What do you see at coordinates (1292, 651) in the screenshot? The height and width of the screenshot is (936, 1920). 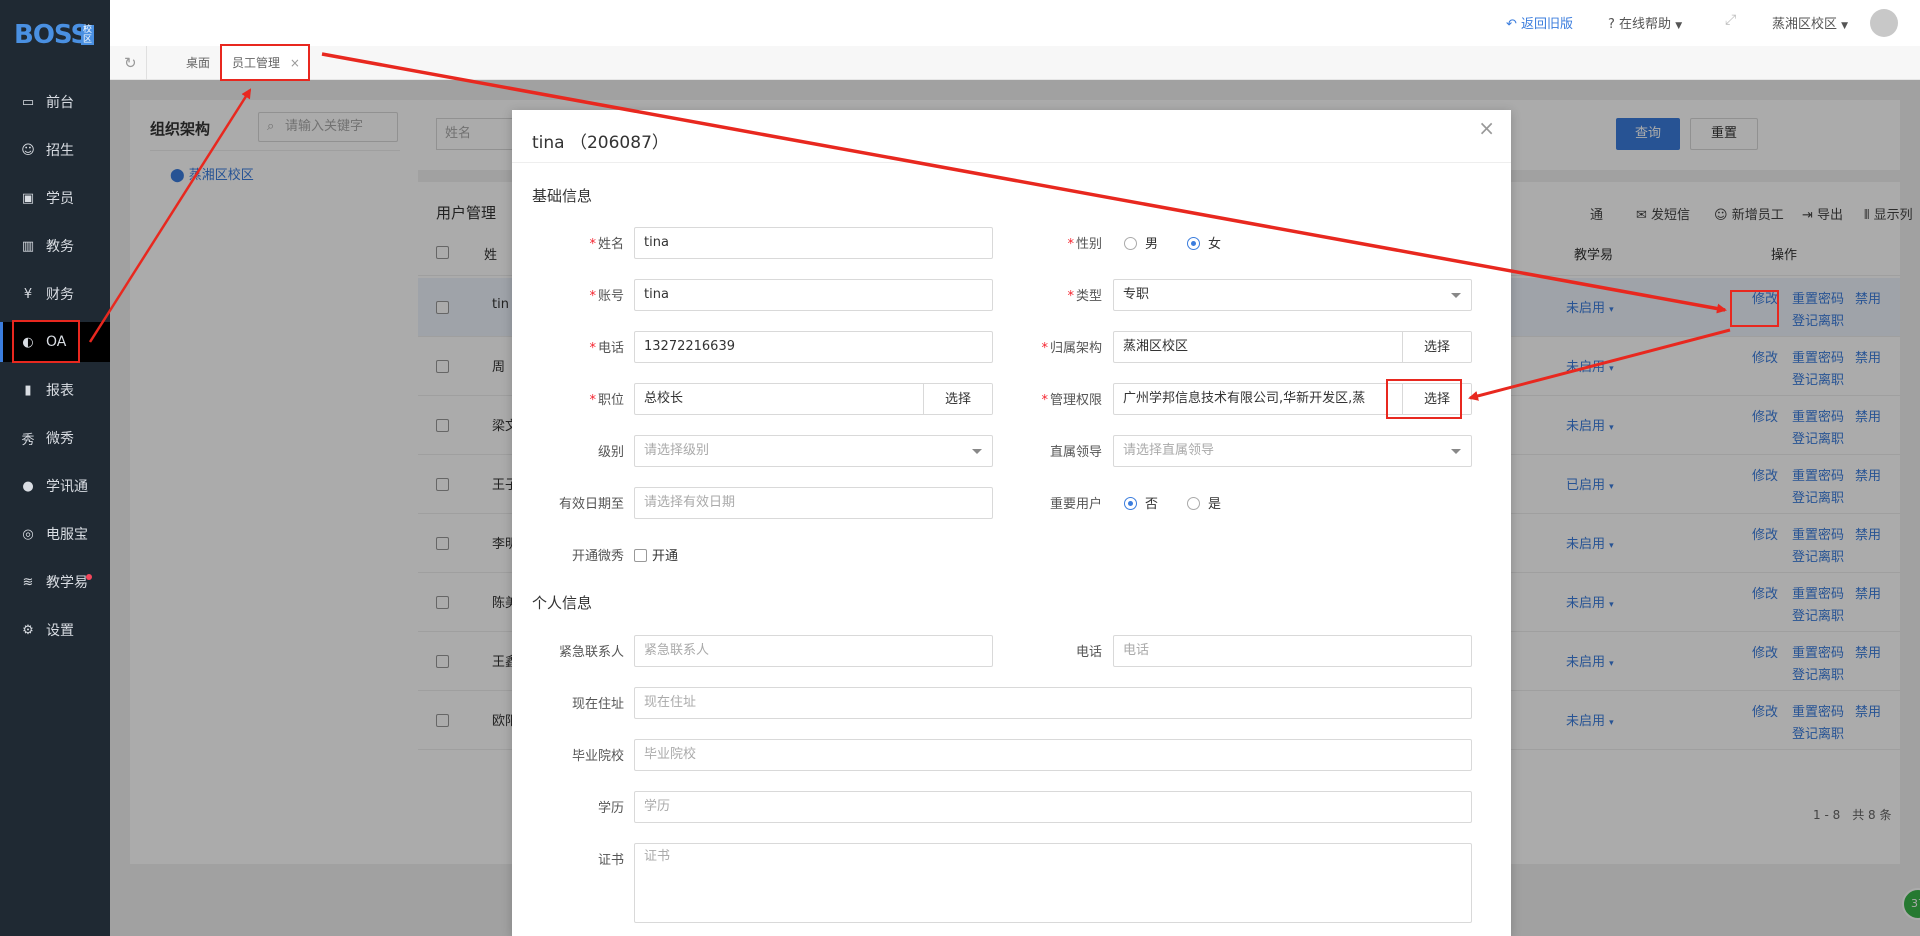 I see `emergency-phone-field: 电话` at bounding box center [1292, 651].